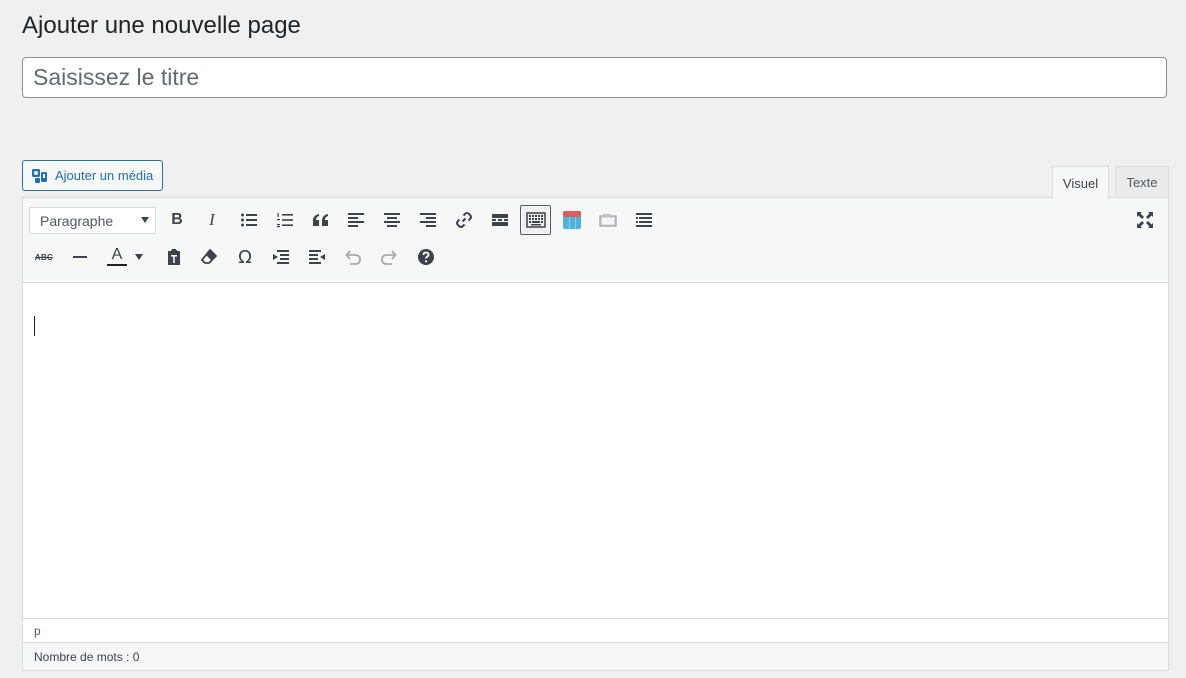  I want to click on text-caret, so click(34, 326).